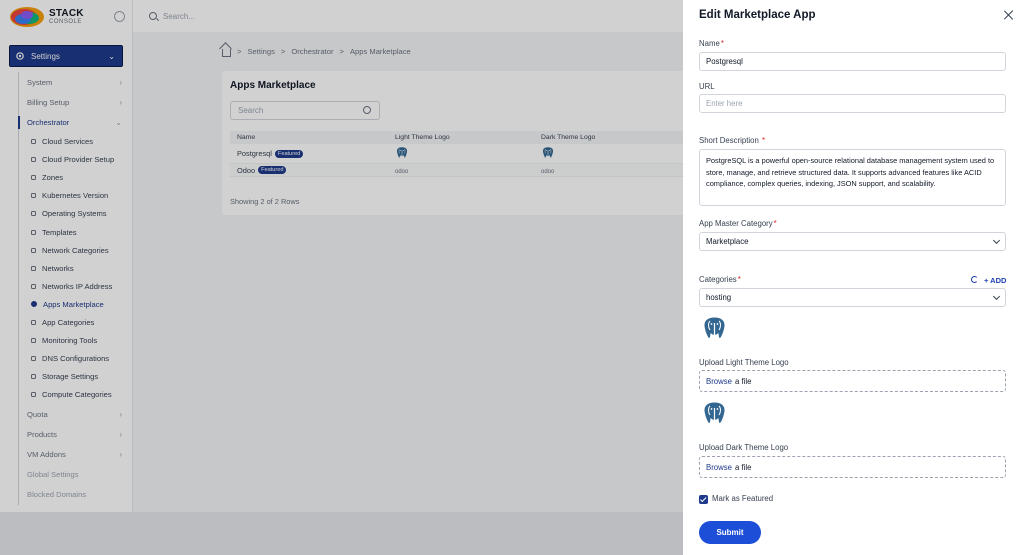  What do you see at coordinates (1009, 15) in the screenshot?
I see `close-icon` at bounding box center [1009, 15].